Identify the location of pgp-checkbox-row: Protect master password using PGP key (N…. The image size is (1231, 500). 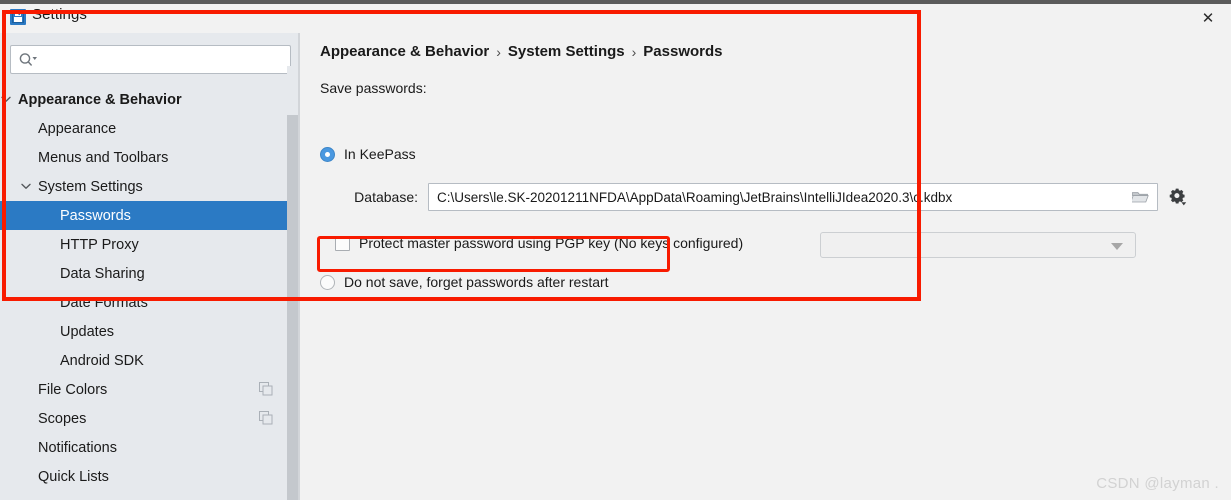
(539, 243).